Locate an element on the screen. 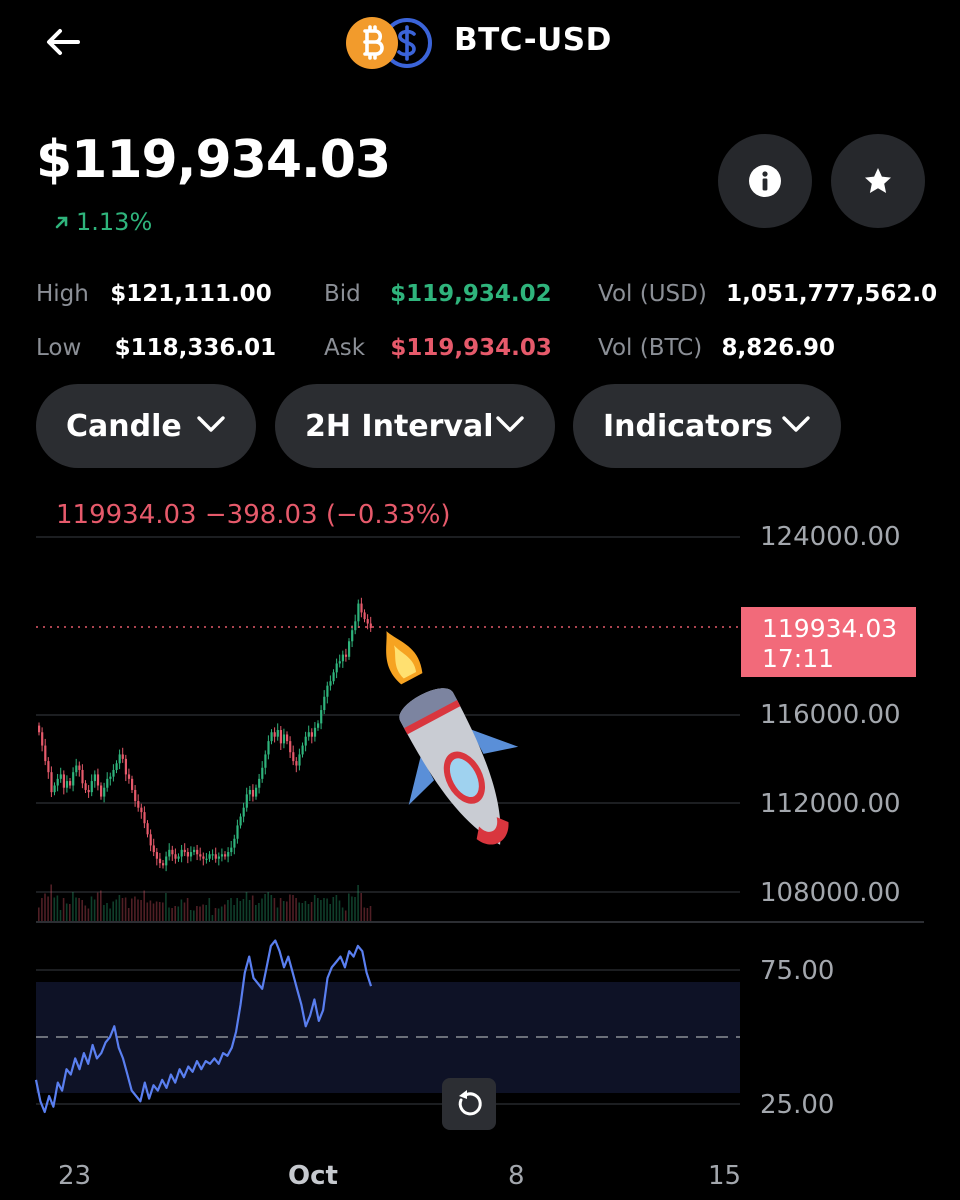 Image resolution: width=960 pixels, height=1200 pixels. price-tick: 124000.00 is located at coordinates (830, 537).